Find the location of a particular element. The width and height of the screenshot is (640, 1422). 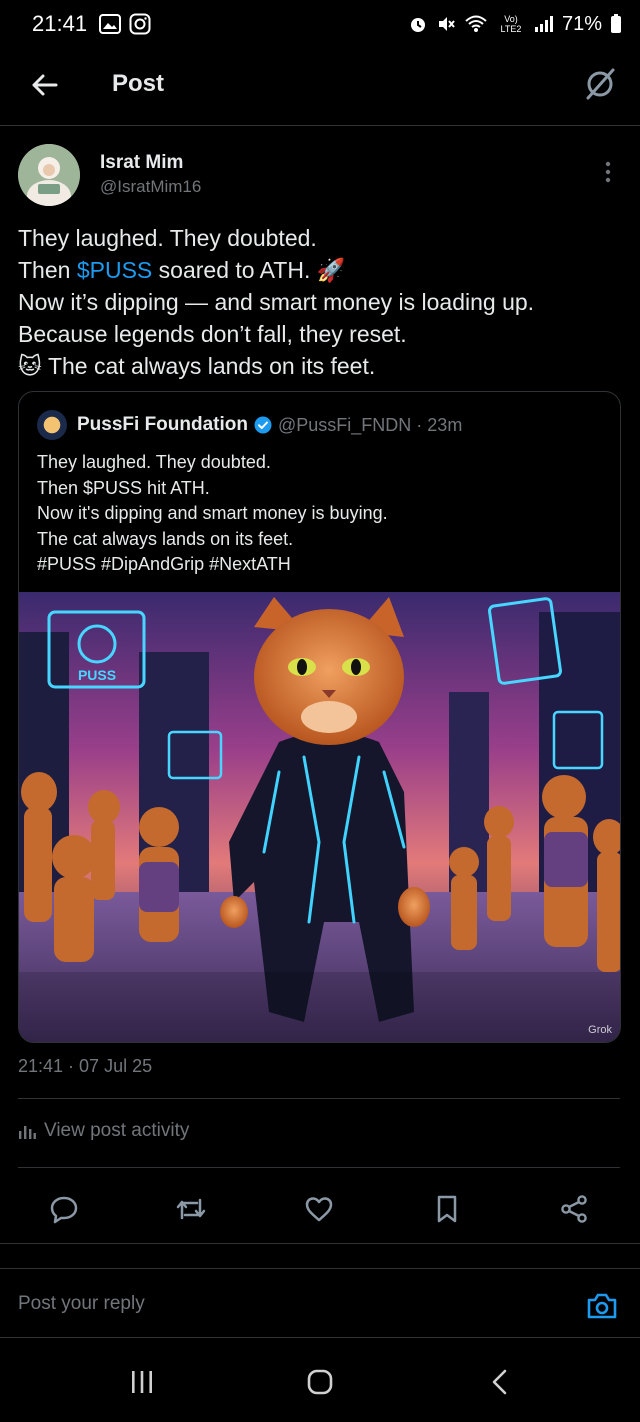

quoted-avatar is located at coordinates (52, 425).